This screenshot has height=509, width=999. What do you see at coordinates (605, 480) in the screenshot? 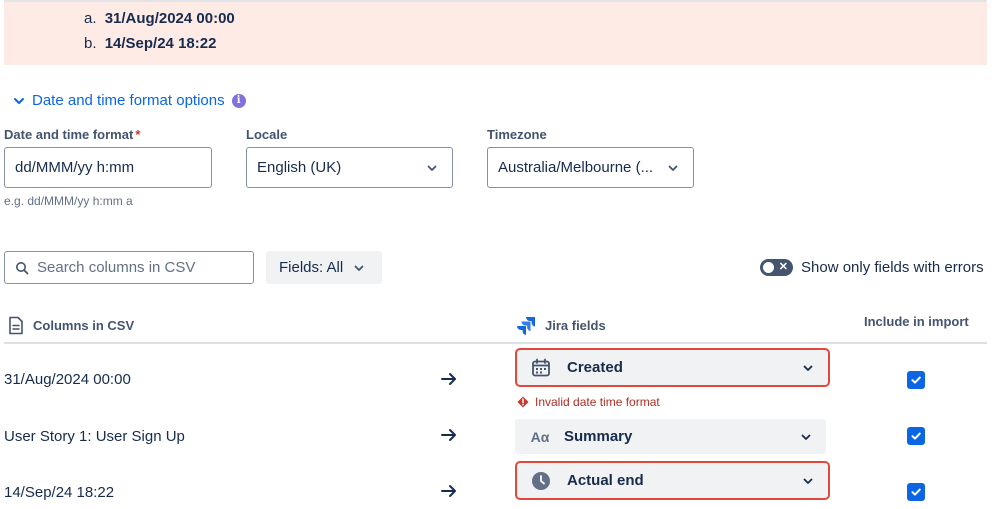
I see `jira-field-label: Actual end` at bounding box center [605, 480].